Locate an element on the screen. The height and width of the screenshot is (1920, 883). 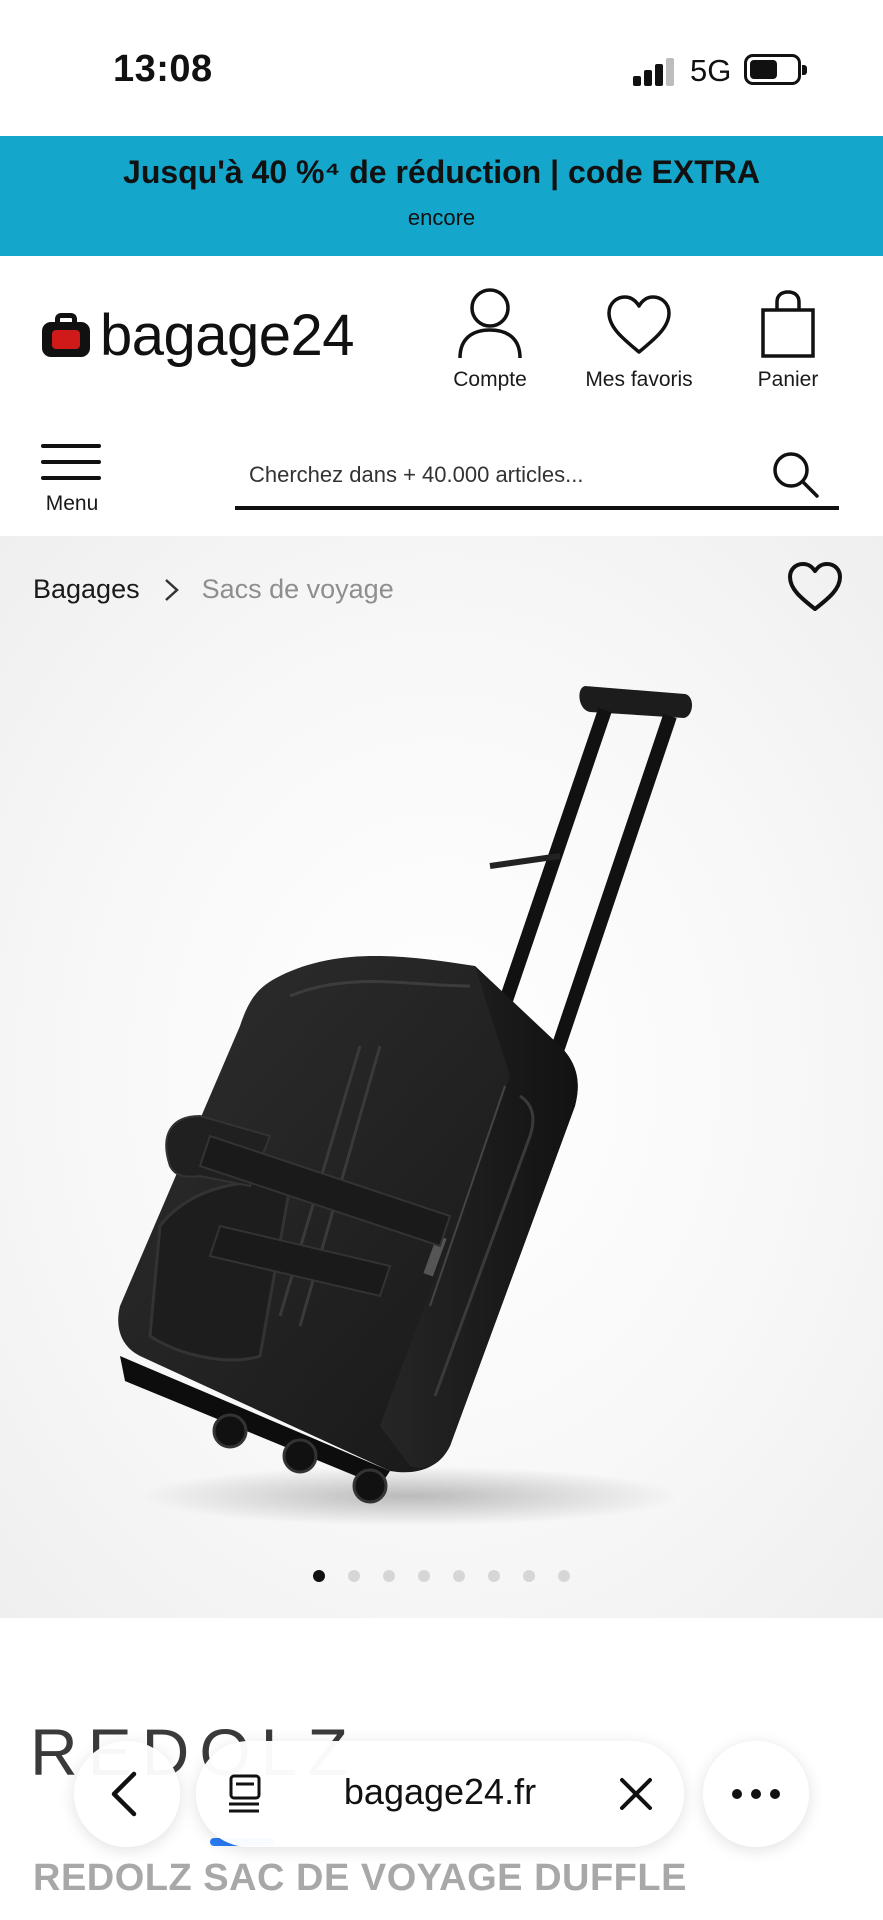
promo-title: Jusqu'à 40 %⁴ de réduction | code EXTRA is located at coordinates (441, 172).